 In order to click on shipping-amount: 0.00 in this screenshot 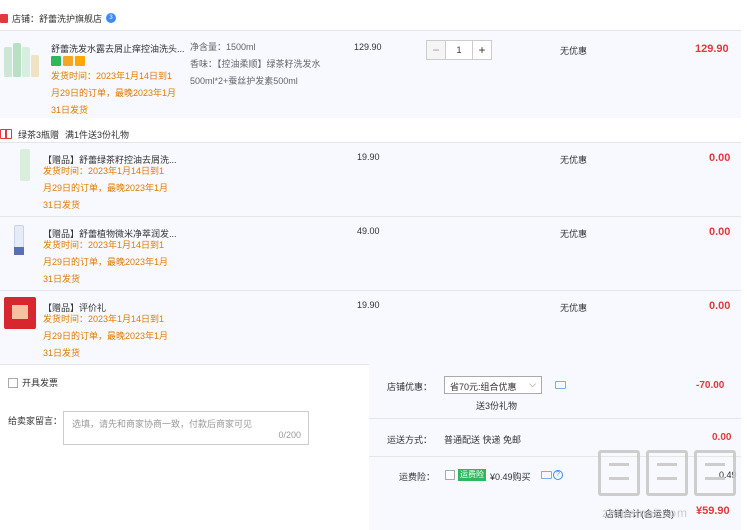, I will do `click(722, 437)`.